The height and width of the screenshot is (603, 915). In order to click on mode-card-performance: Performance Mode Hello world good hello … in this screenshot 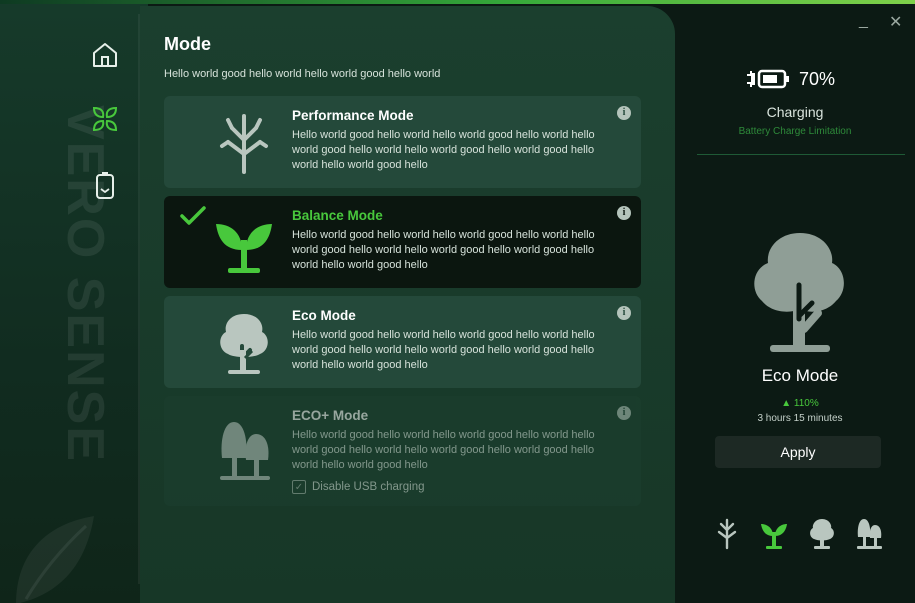, I will do `click(402, 142)`.